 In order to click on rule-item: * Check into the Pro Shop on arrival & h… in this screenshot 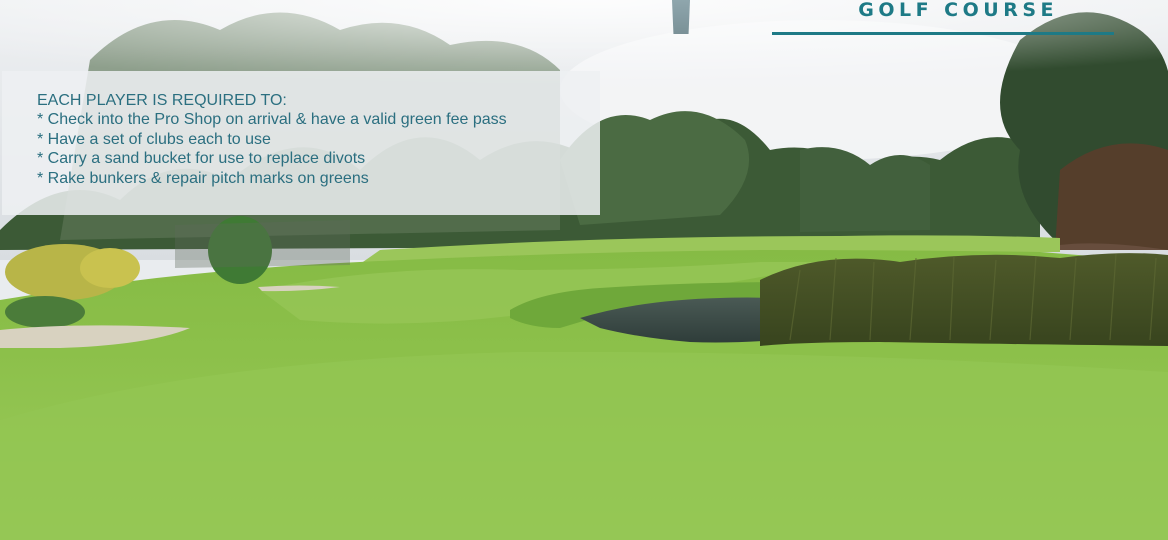, I will do `click(272, 120)`.